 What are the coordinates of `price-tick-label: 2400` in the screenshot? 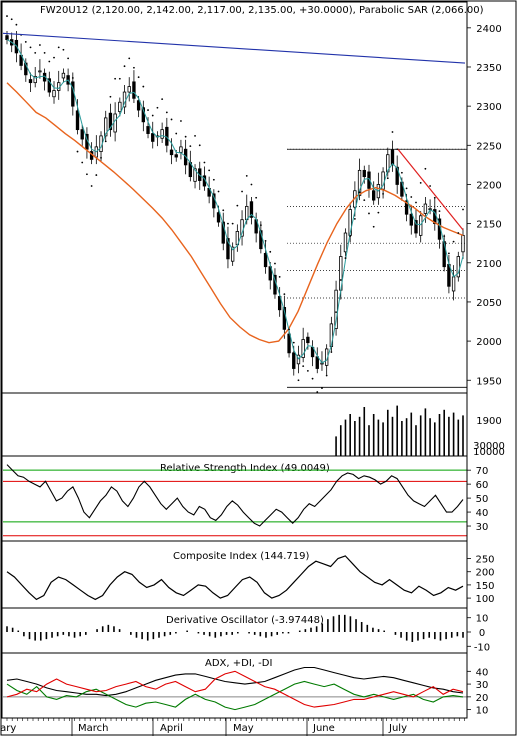 It's located at (488, 29).